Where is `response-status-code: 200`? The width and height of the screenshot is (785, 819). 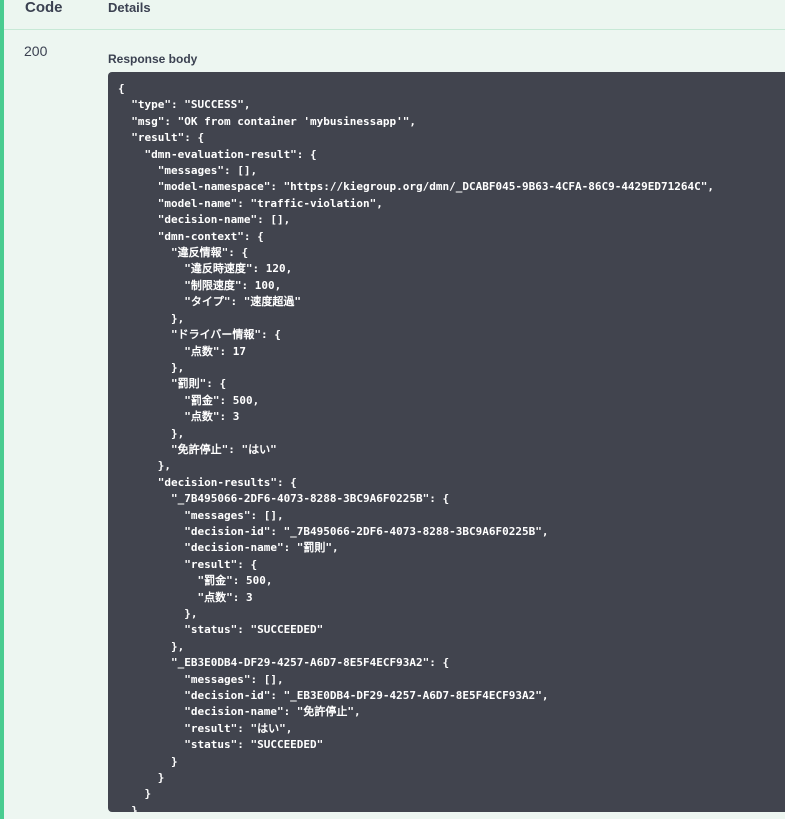 response-status-code: 200 is located at coordinates (36, 51).